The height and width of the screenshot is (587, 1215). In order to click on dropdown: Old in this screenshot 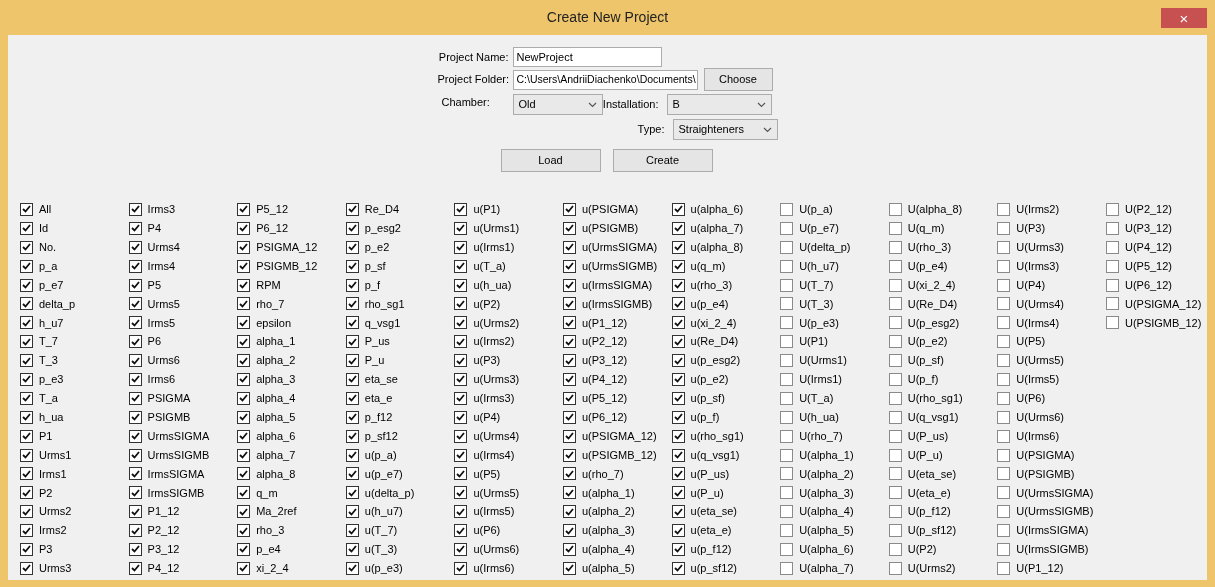, I will do `click(557, 104)`.